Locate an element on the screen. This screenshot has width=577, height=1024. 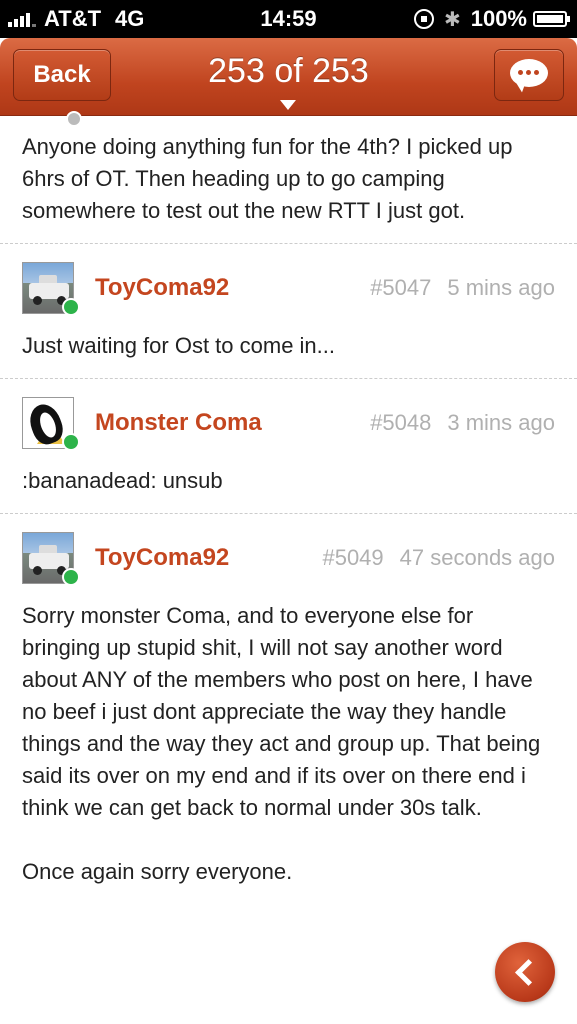
navigation-bar: Back 253 of 253 is located at coordinates (288, 77).